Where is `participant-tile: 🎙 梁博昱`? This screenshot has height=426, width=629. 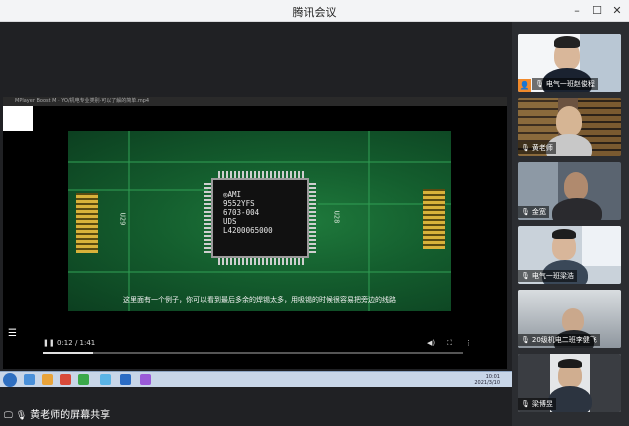 participant-tile: 🎙 梁博昱 is located at coordinates (569, 383).